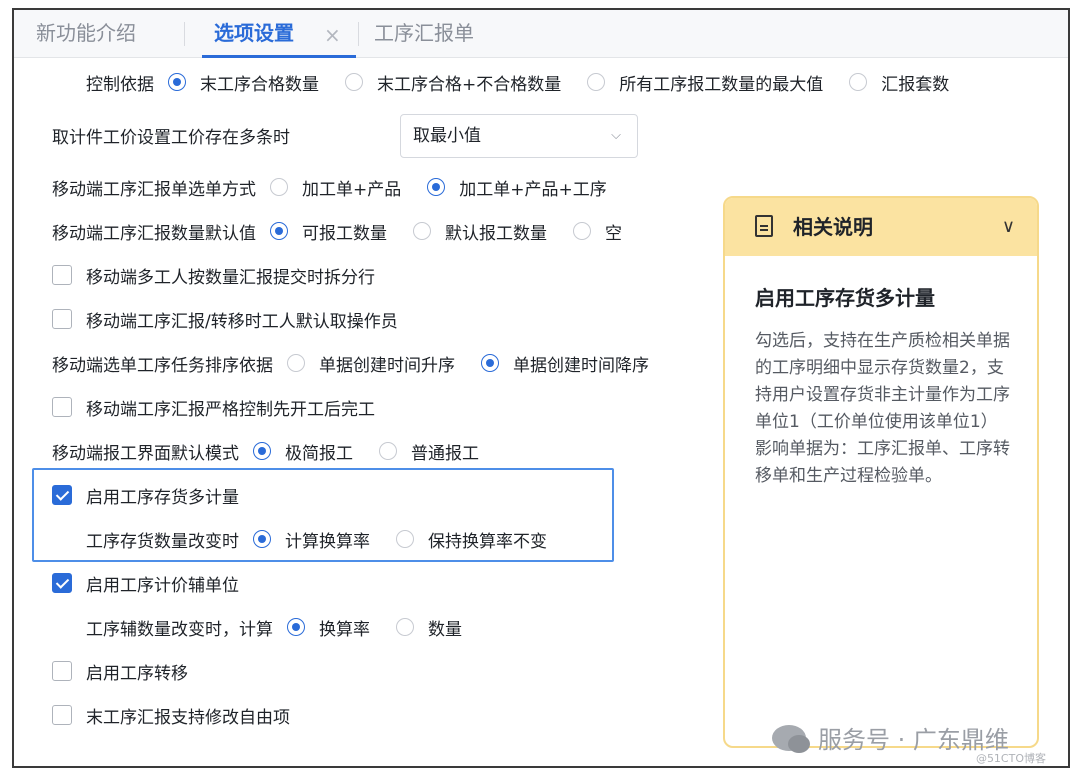 The image size is (1080, 775). I want to click on free-items-setting: 末工序汇报支持修改自由项, so click(171, 715).